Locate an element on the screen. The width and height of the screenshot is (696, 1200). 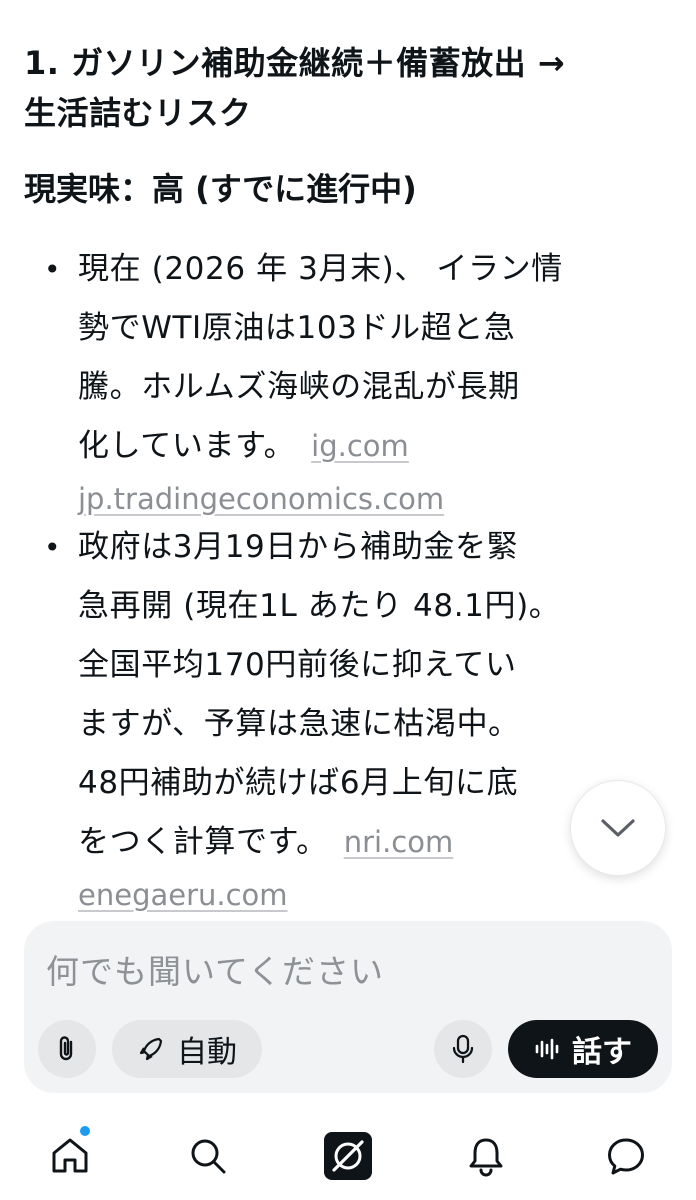
bullet-line: ますが、予算は急速に枯渇中。 is located at coordinates (299, 724).